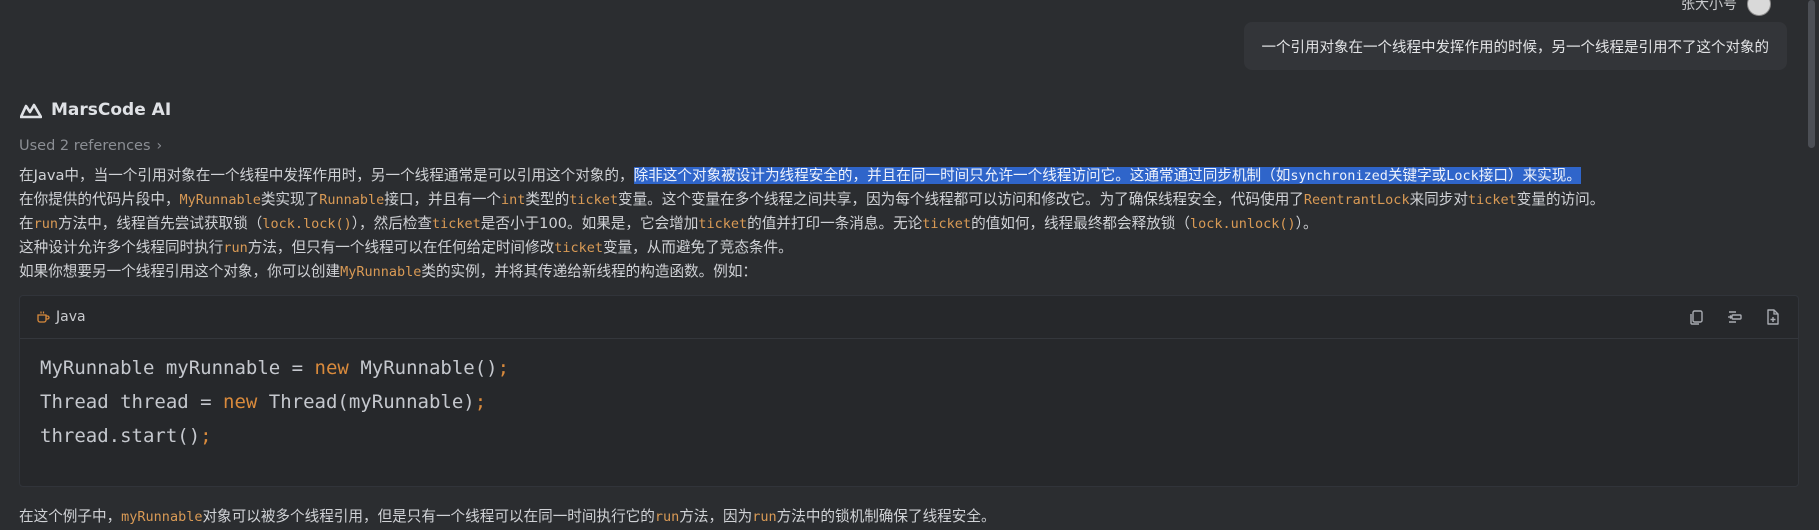 This screenshot has height=530, width=1819. What do you see at coordinates (1529, 175) in the screenshot?
I see `text-run: 接口）来实现。` at bounding box center [1529, 175].